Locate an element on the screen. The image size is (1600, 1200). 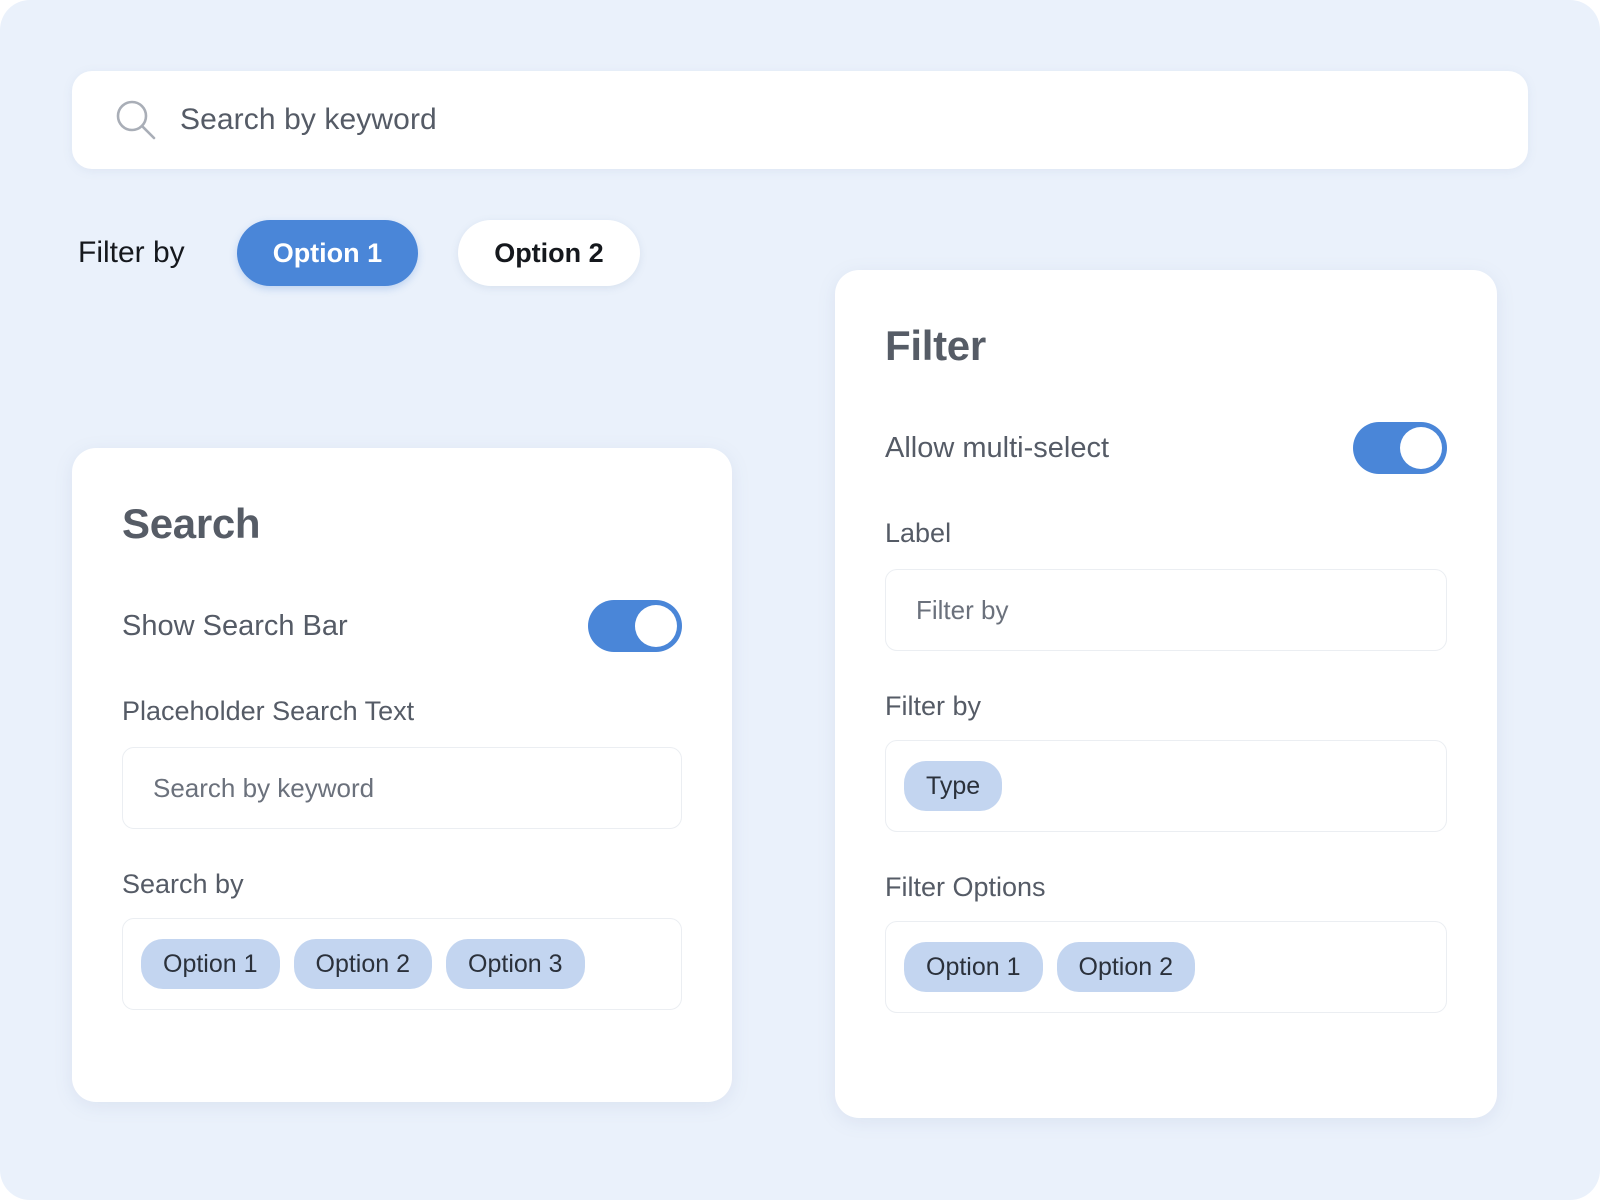
show-search-bar-toggle is located at coordinates (635, 626).